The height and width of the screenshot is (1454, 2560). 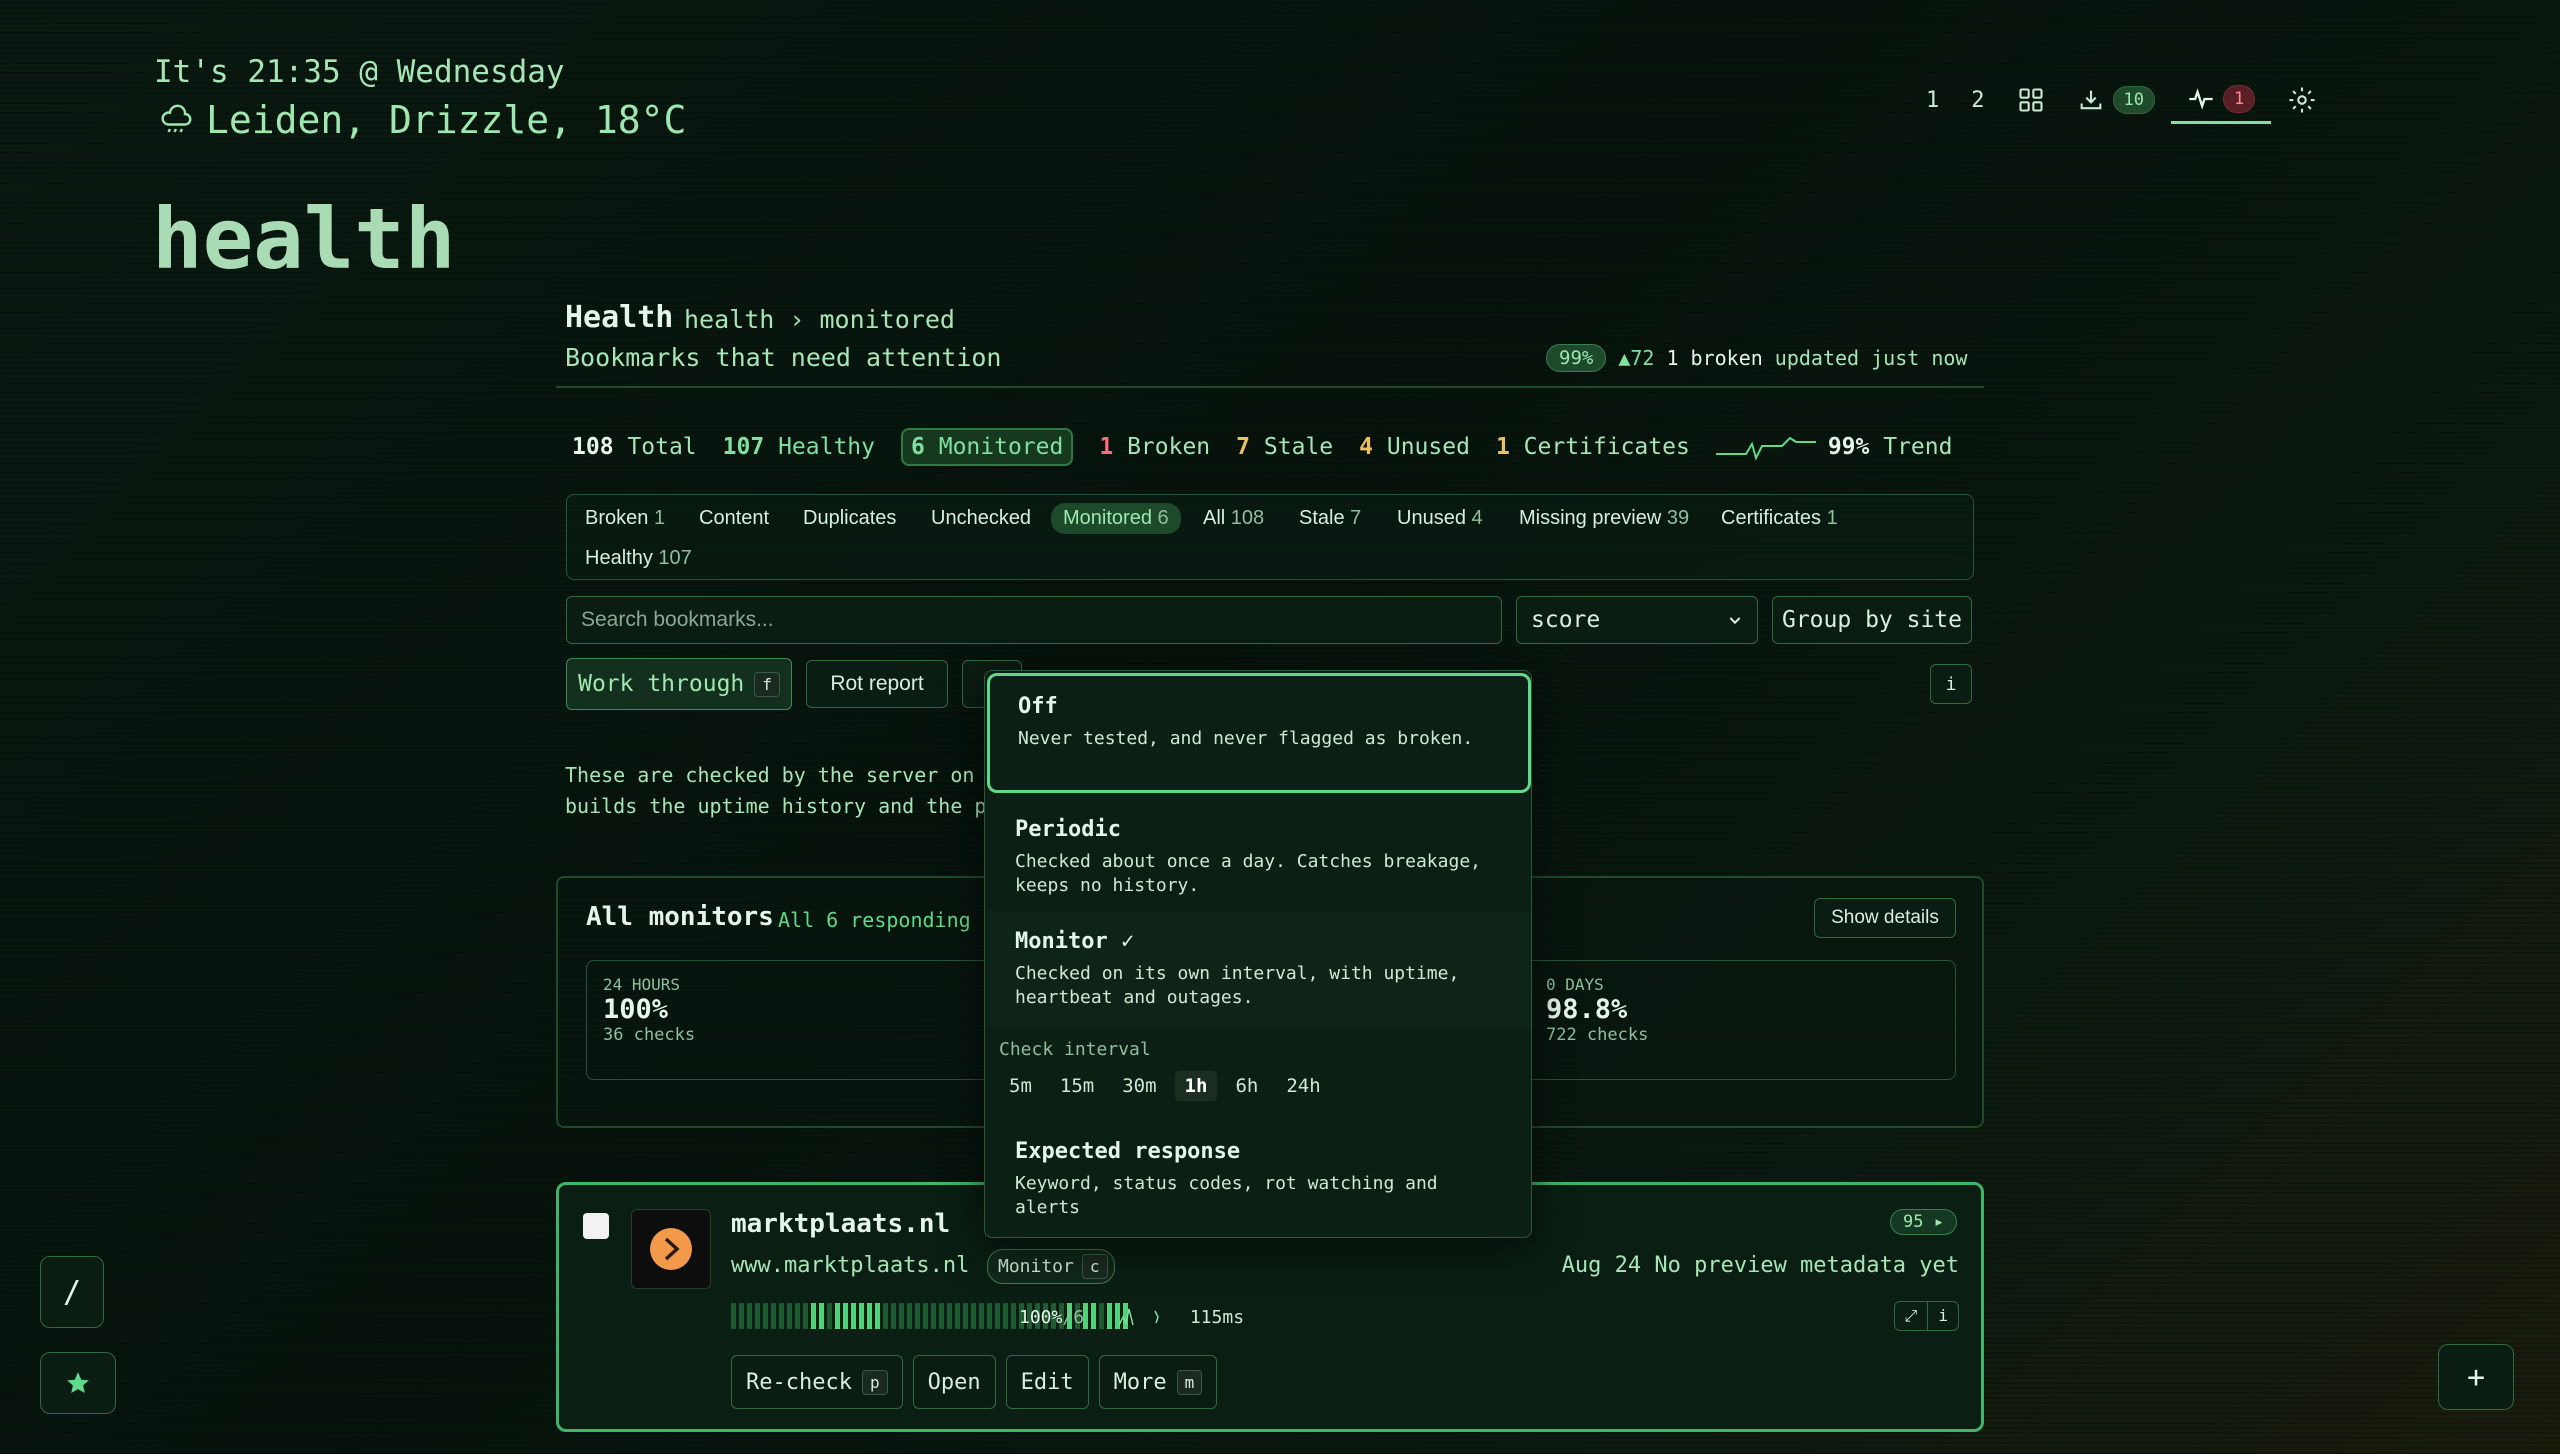 What do you see at coordinates (1911, 1316) in the screenshot?
I see `expand-icon: ⤢` at bounding box center [1911, 1316].